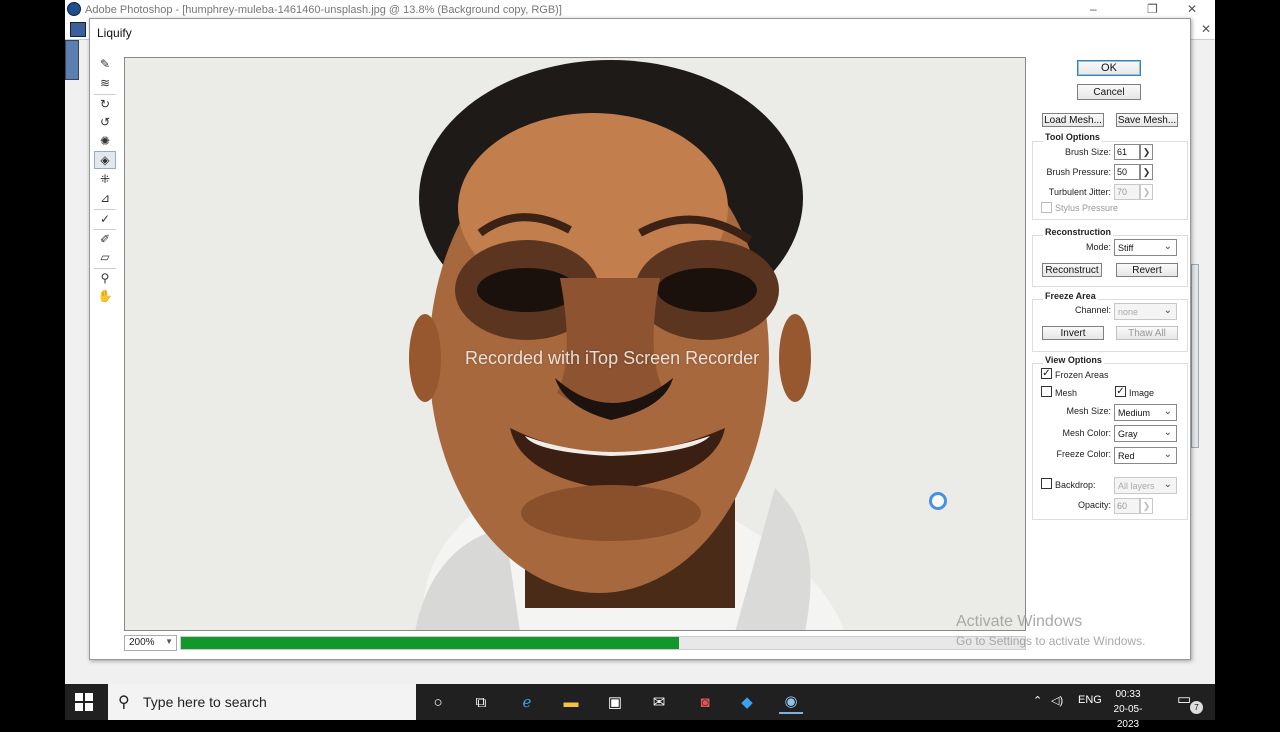 The width and height of the screenshot is (1280, 732). Describe the element at coordinates (1120, 391) in the screenshot. I see `image-checkbox: ✓` at that location.